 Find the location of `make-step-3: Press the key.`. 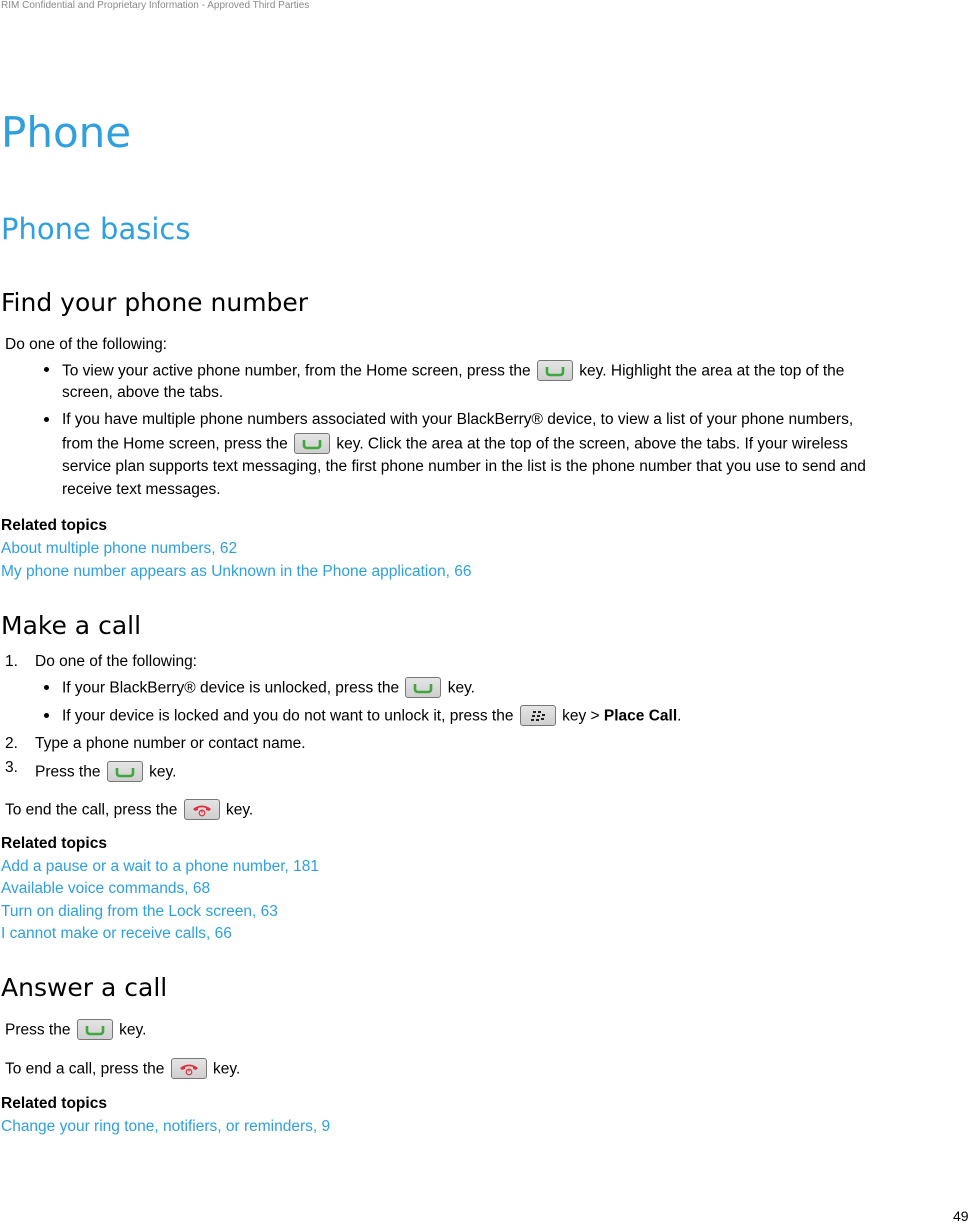

make-step-3: Press the key. is located at coordinates (106, 772).